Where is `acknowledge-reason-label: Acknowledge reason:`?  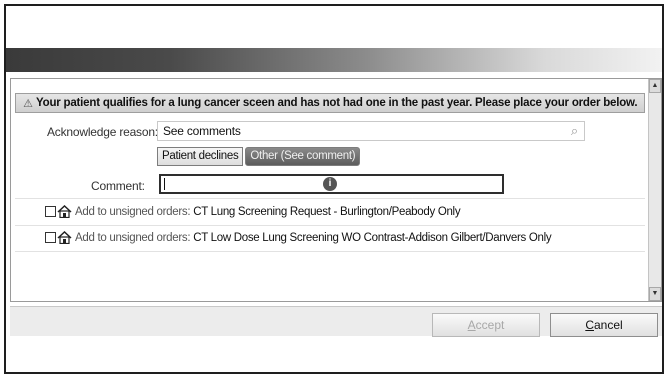
acknowledge-reason-label: Acknowledge reason: is located at coordinates (102, 132).